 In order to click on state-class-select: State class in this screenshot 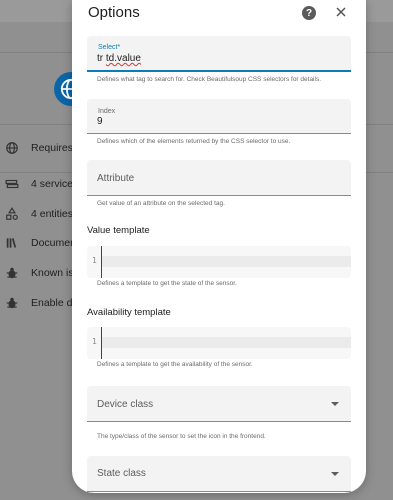, I will do `click(219, 474)`.